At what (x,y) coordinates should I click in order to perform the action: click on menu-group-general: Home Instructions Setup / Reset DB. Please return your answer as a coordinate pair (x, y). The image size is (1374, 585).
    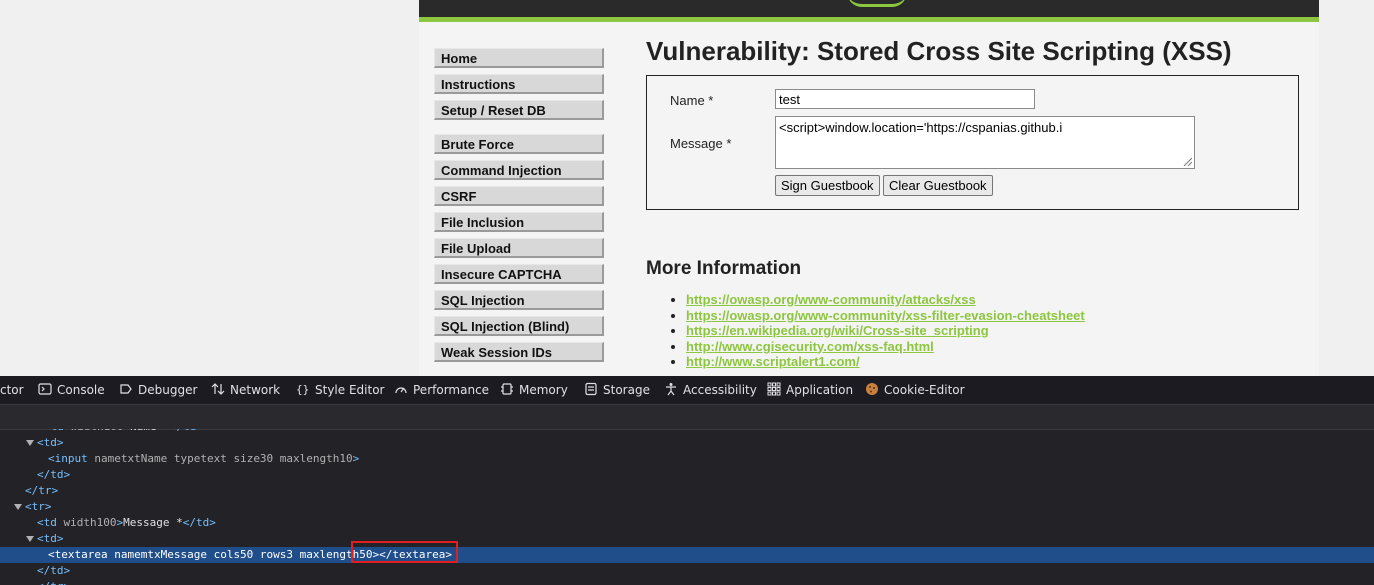
    Looking at the image, I should click on (519, 84).